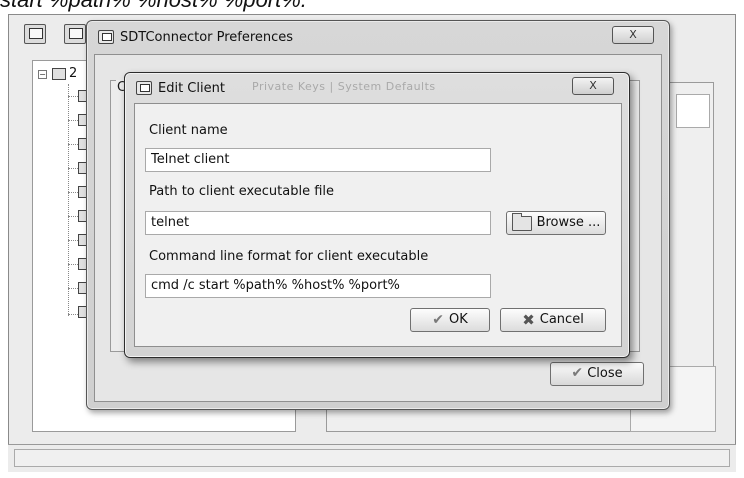 The width and height of the screenshot is (744, 478). Describe the element at coordinates (75, 34) in the screenshot. I see `host-icon` at that location.